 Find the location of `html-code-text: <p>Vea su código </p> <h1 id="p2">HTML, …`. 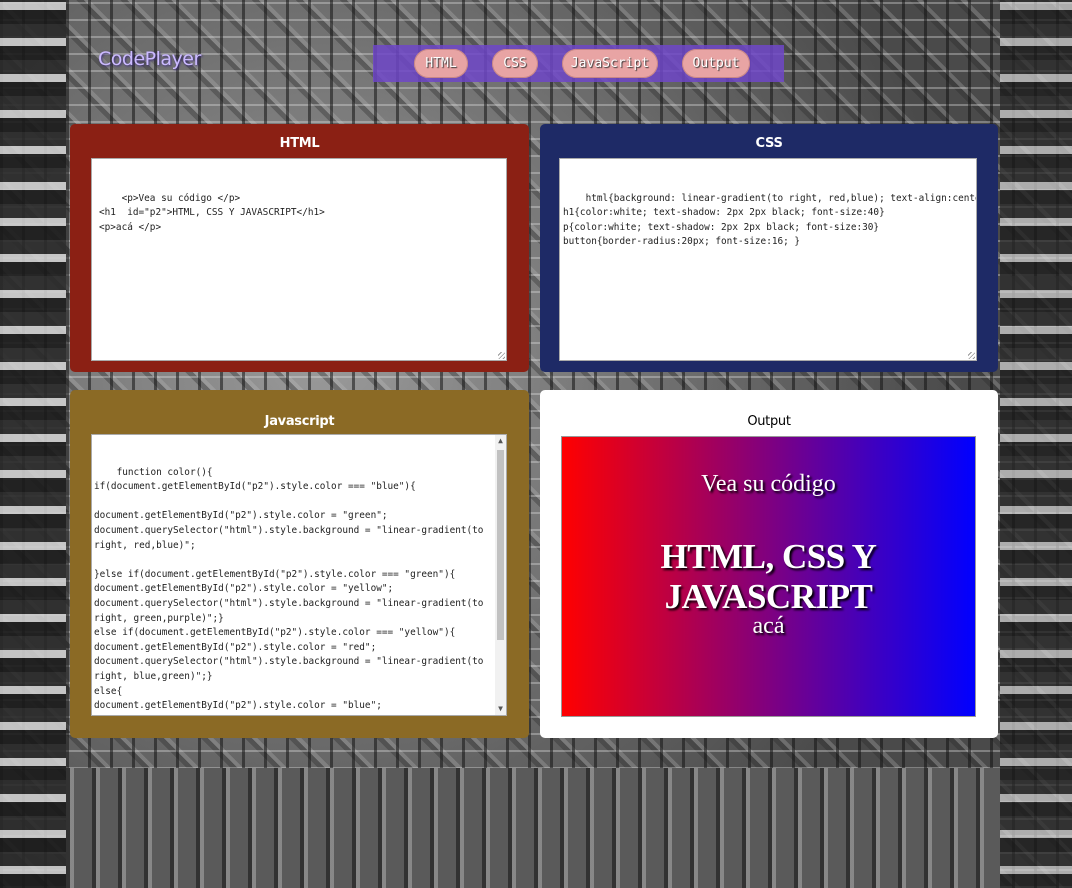

html-code-text: <p>Vea su código </p> <h1 id="p2">HTML, … is located at coordinates (212, 212).